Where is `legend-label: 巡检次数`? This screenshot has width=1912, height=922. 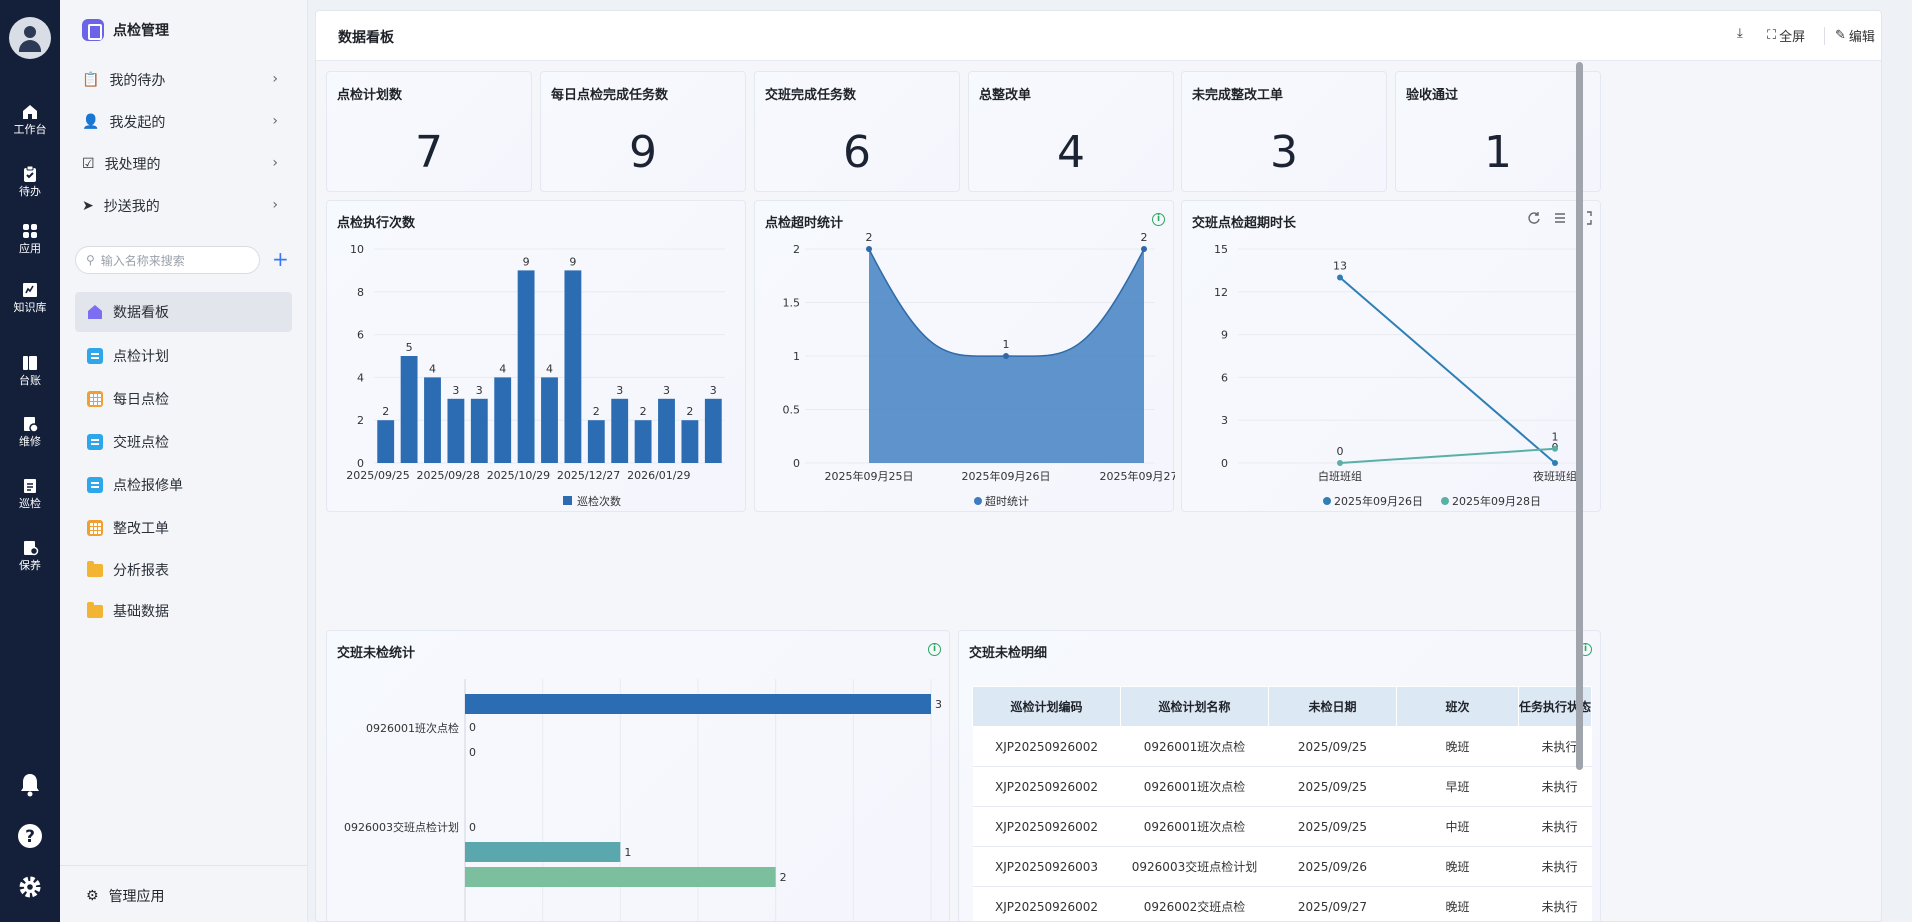 legend-label: 巡检次数 is located at coordinates (599, 501).